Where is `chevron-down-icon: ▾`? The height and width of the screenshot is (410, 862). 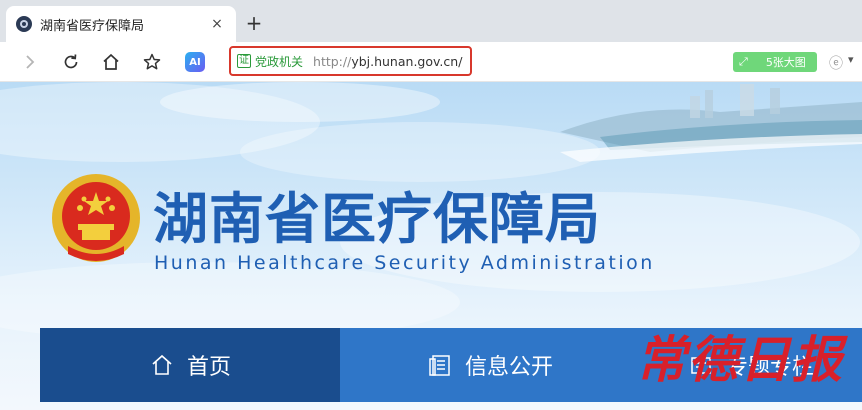 chevron-down-icon: ▾ is located at coordinates (855, 61).